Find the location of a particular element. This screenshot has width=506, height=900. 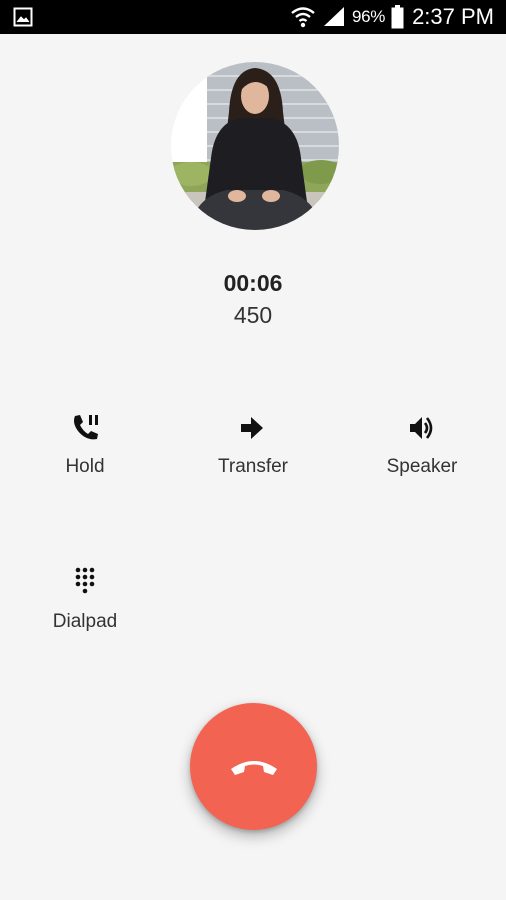

dialpad-label: Dialpad is located at coordinates (85, 621).